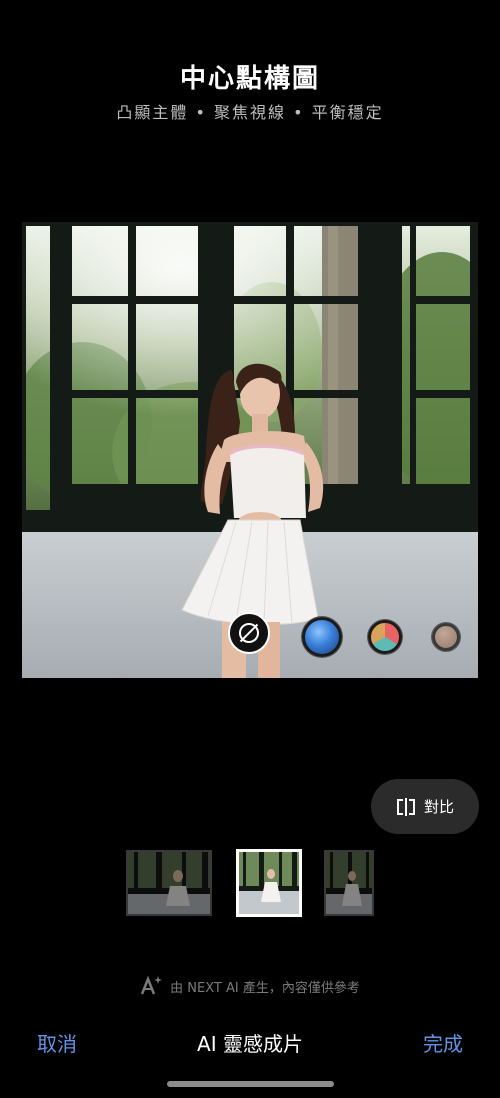 The height and width of the screenshot is (1098, 500). Describe the element at coordinates (250, 112) in the screenshot. I see `header-subtitle: 凸顯主體 • 聚焦視線 • 平衡穩定` at that location.